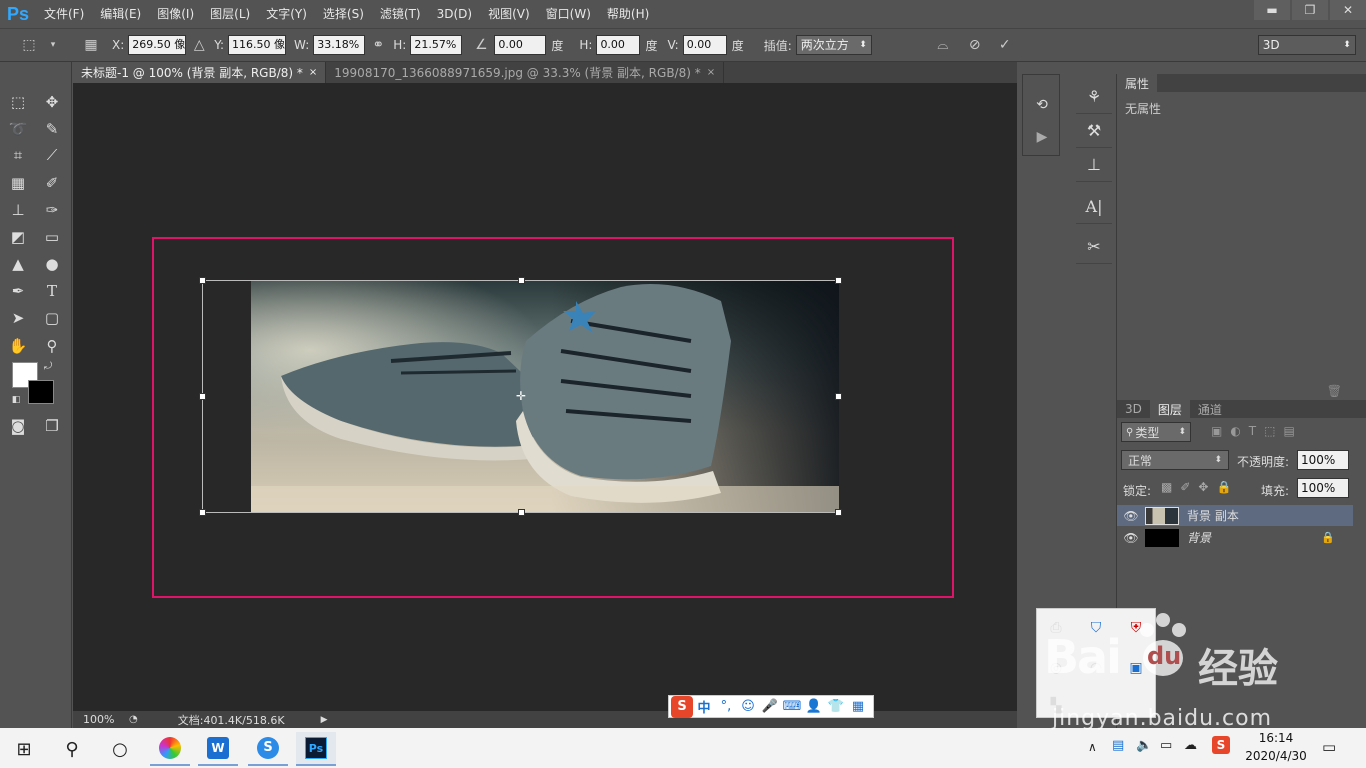 Image resolution: width=1366 pixels, height=768 pixels. I want to click on play-icon: ▶, so click(1042, 138).